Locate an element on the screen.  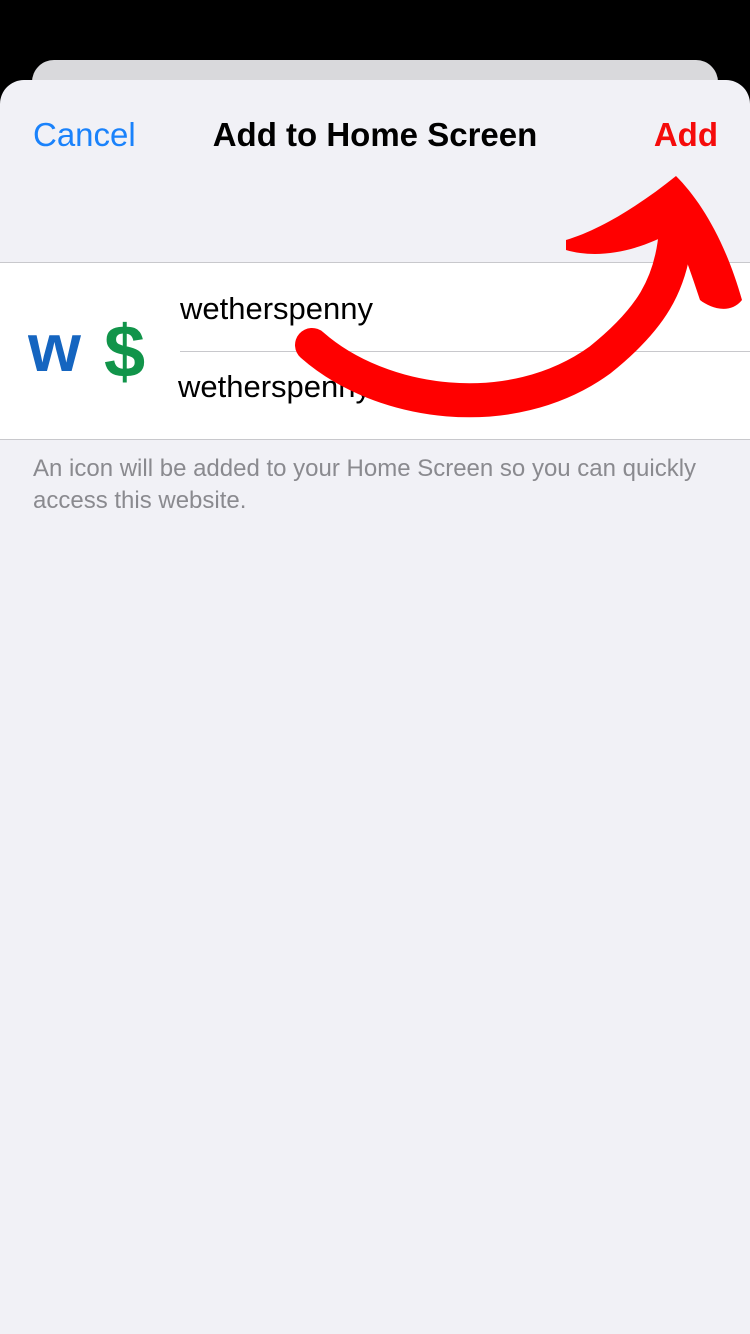
field-divider is located at coordinates (465, 351).